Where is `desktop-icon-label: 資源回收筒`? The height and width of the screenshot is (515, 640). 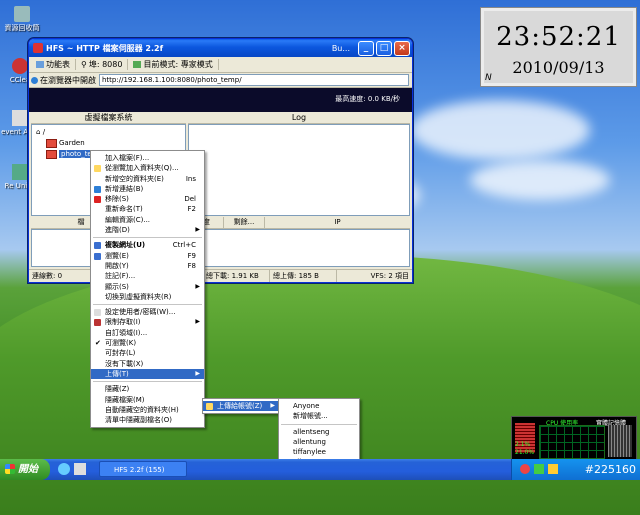
desktop-icon-label: 資源回收筒 is located at coordinates (22, 28).